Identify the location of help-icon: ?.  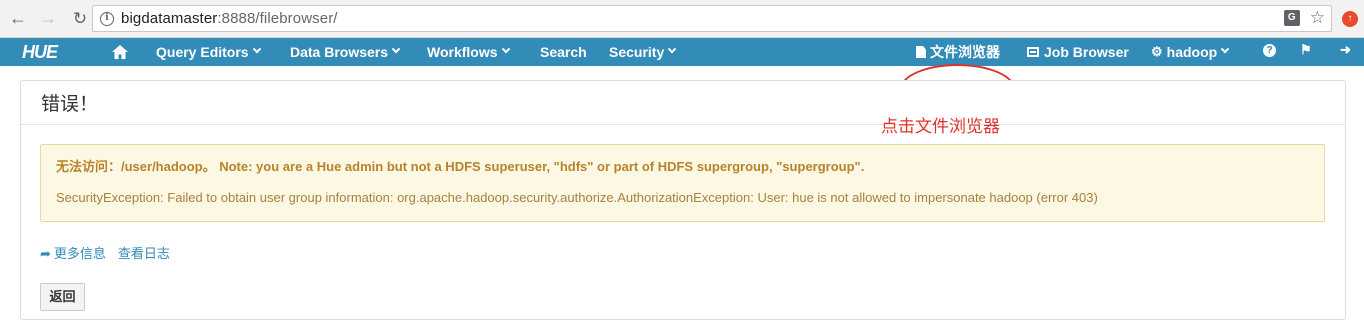
(1269, 50).